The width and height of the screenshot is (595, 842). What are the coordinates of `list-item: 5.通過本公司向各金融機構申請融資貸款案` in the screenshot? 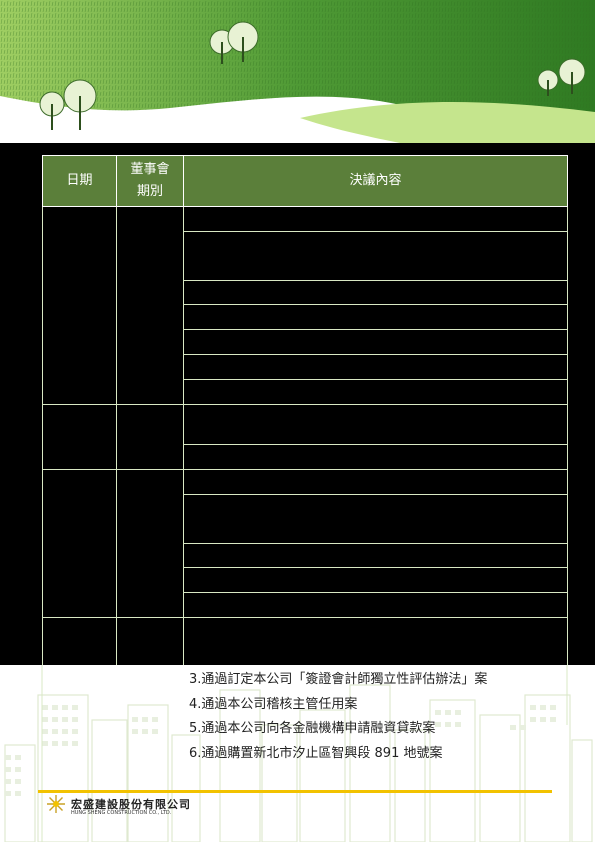 It's located at (312, 728).